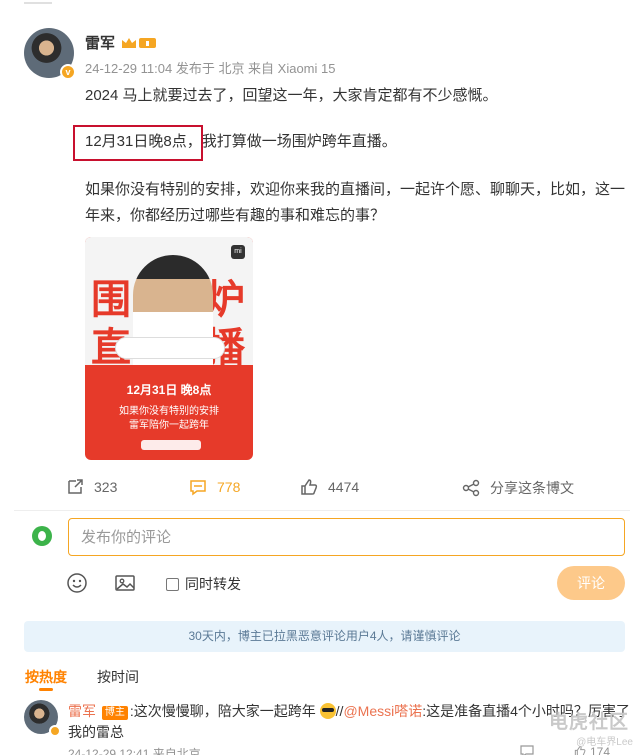 The height and width of the screenshot is (755, 643). What do you see at coordinates (125, 583) in the screenshot?
I see `image-upload-icon` at bounding box center [125, 583].